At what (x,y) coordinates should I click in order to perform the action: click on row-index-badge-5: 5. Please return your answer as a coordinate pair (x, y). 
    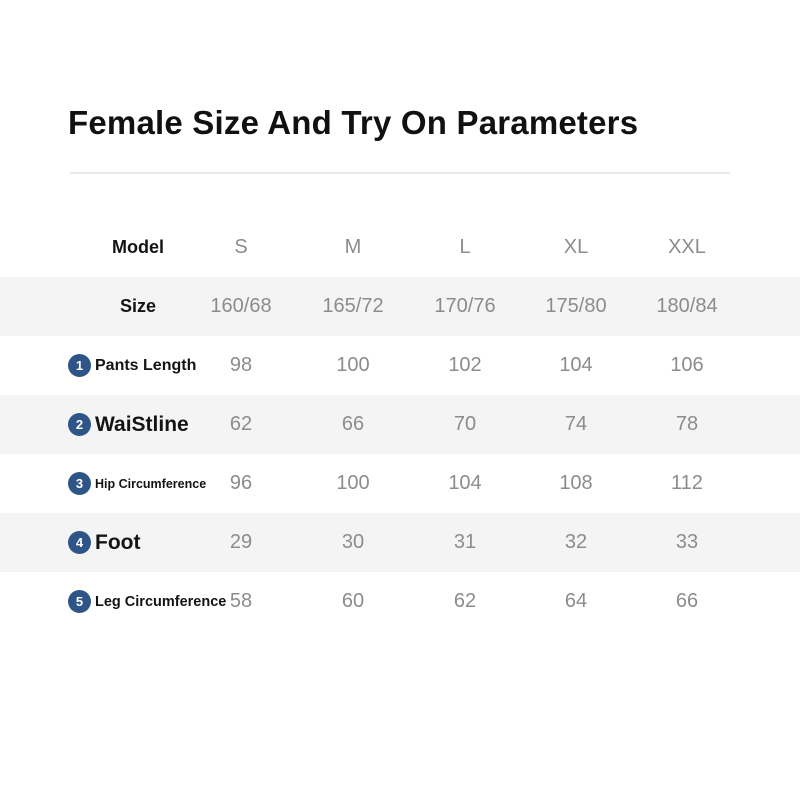
    Looking at the image, I should click on (79, 601).